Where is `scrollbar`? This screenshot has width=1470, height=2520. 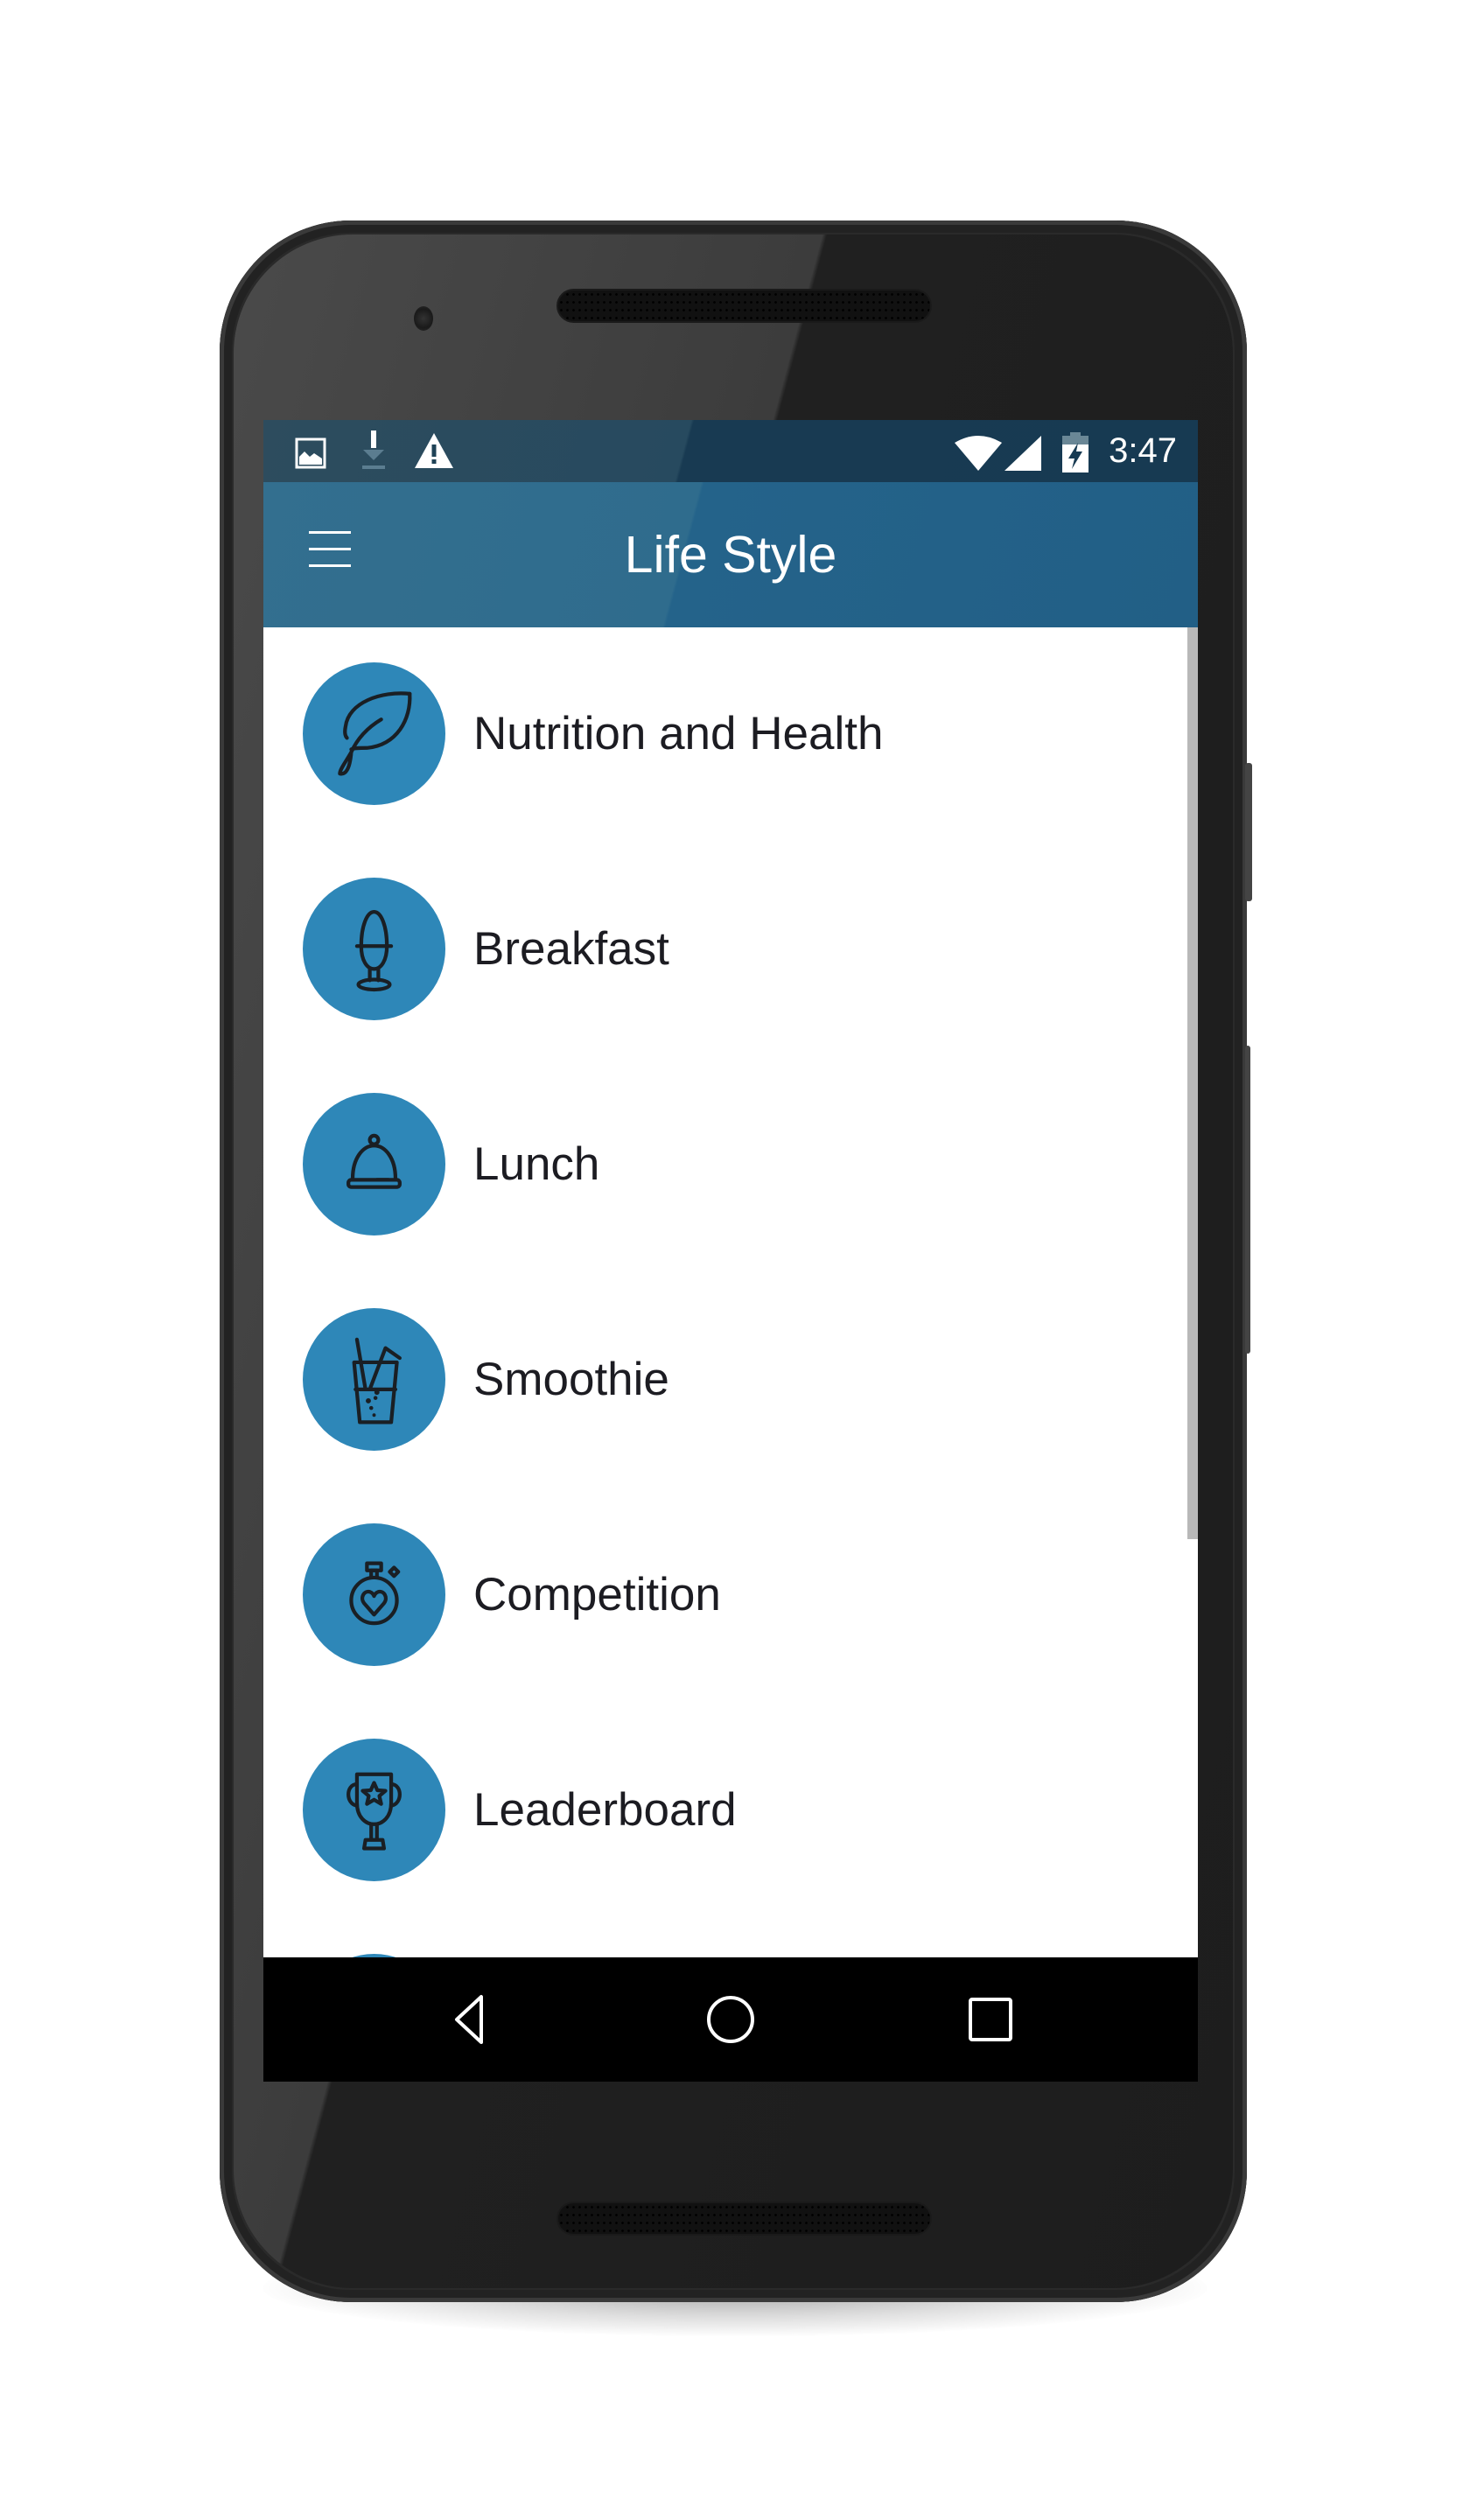 scrollbar is located at coordinates (1192, 1083).